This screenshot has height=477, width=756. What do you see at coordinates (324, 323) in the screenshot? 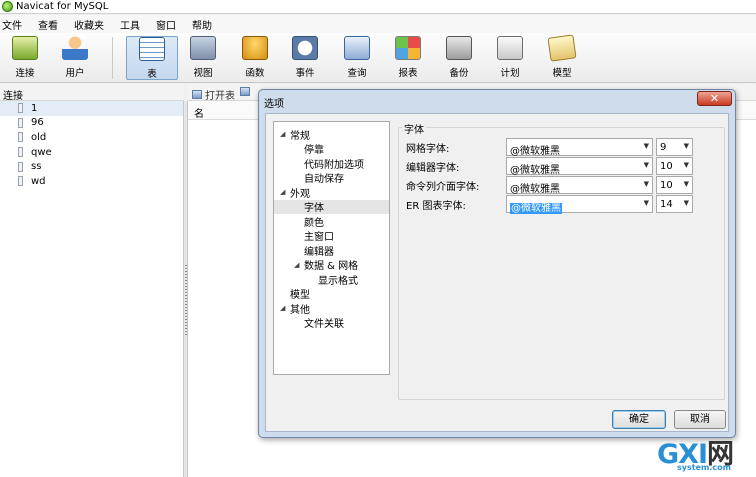
I see `tree-item-file-assoc: 文件关联` at bounding box center [324, 323].